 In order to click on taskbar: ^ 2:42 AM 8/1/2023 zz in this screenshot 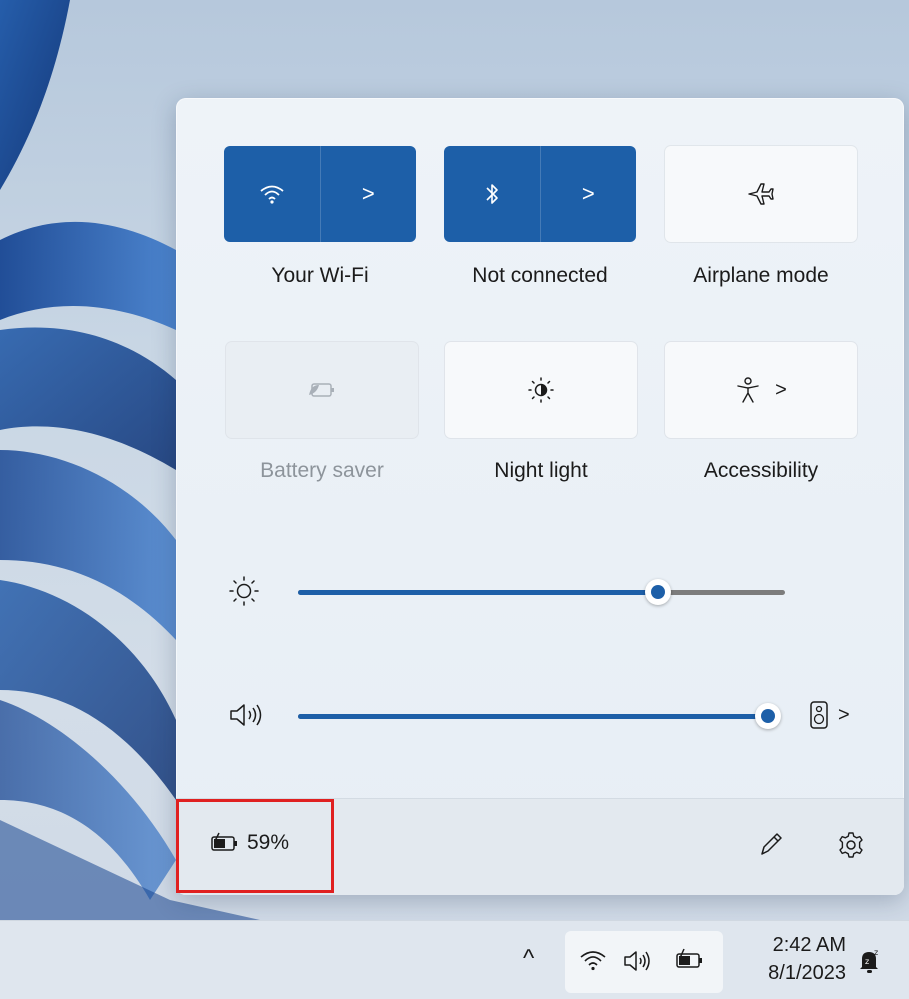, I will do `click(454, 959)`.